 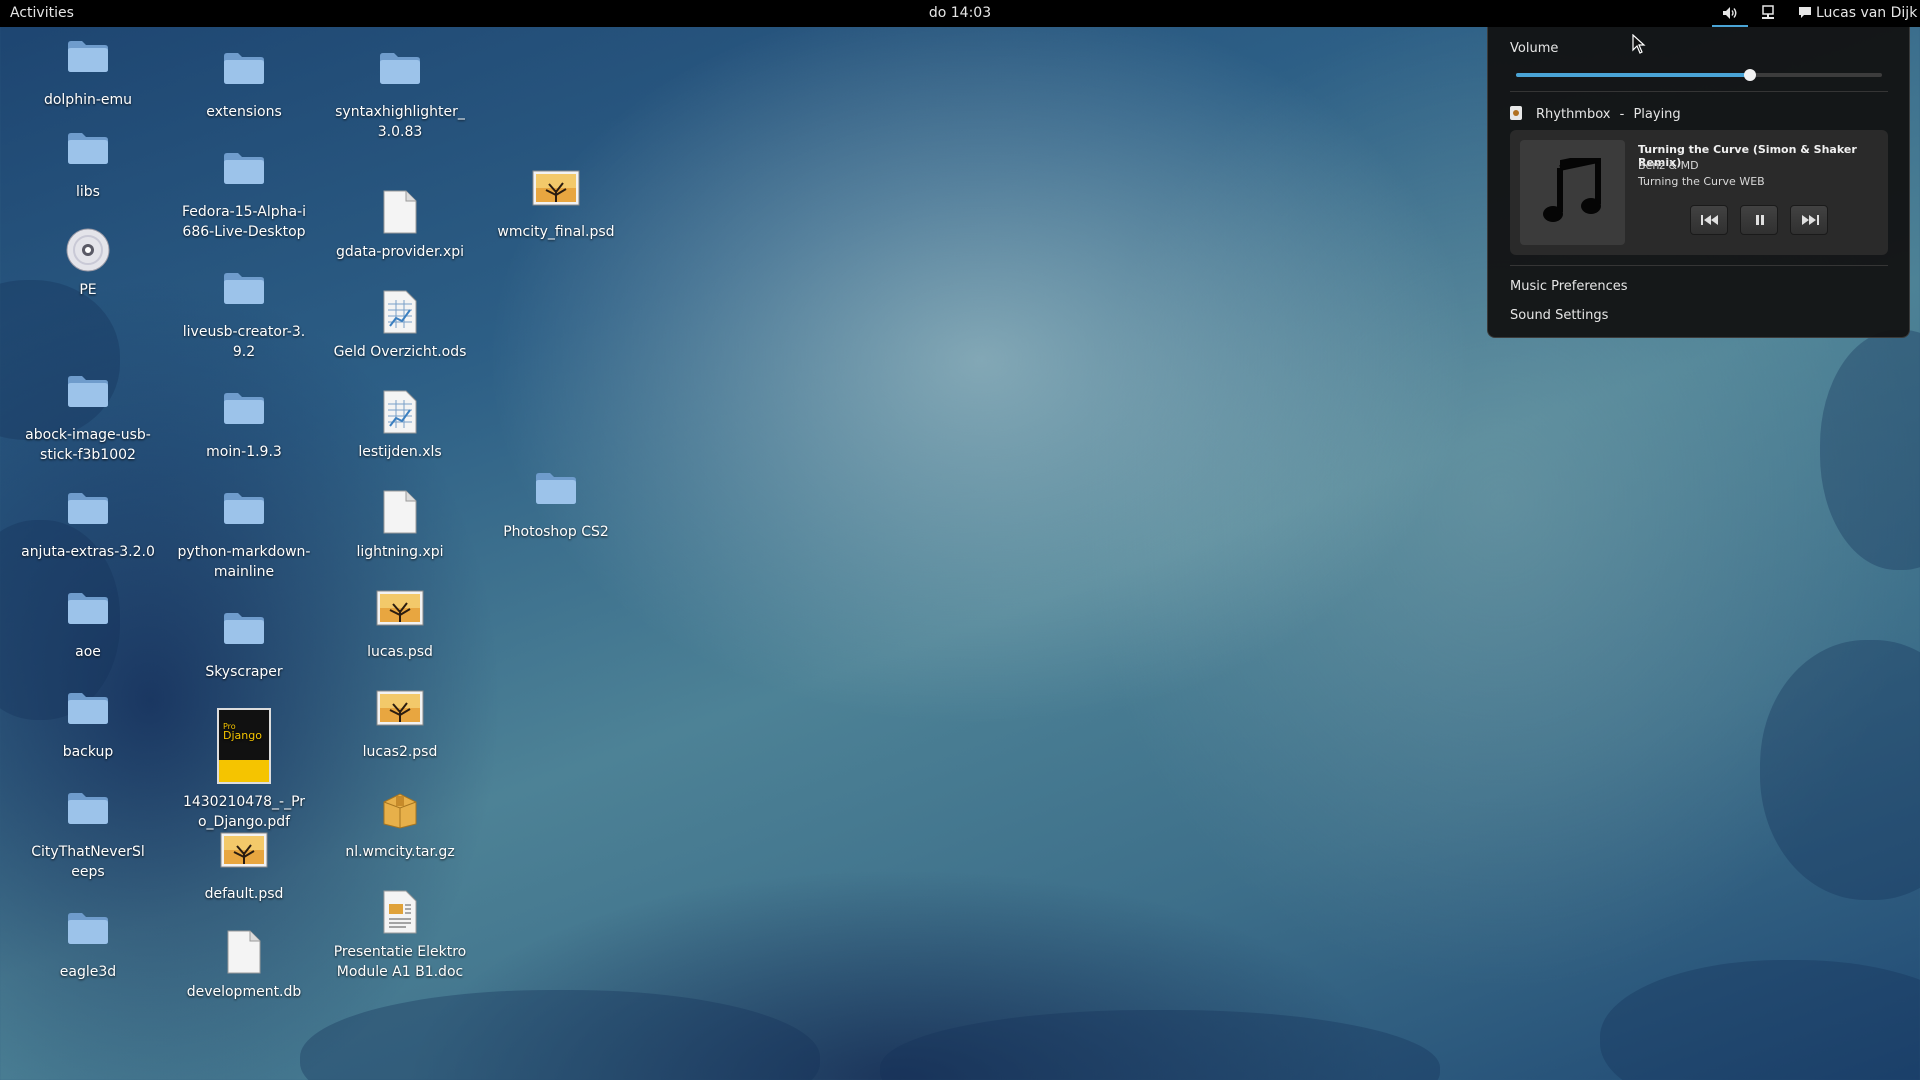 What do you see at coordinates (88, 264) in the screenshot?
I see `desktop-icon-disc: PE` at bounding box center [88, 264].